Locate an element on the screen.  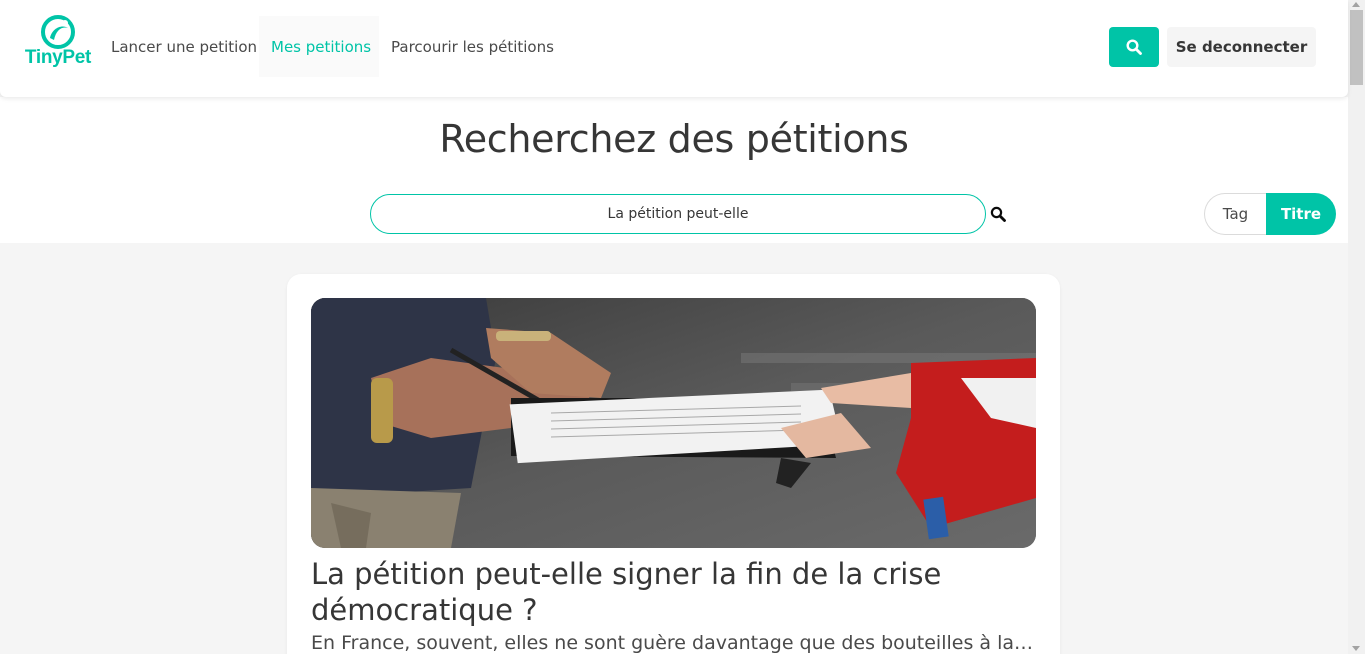
nav-my-petitions: Mes petitions is located at coordinates (319, 46).